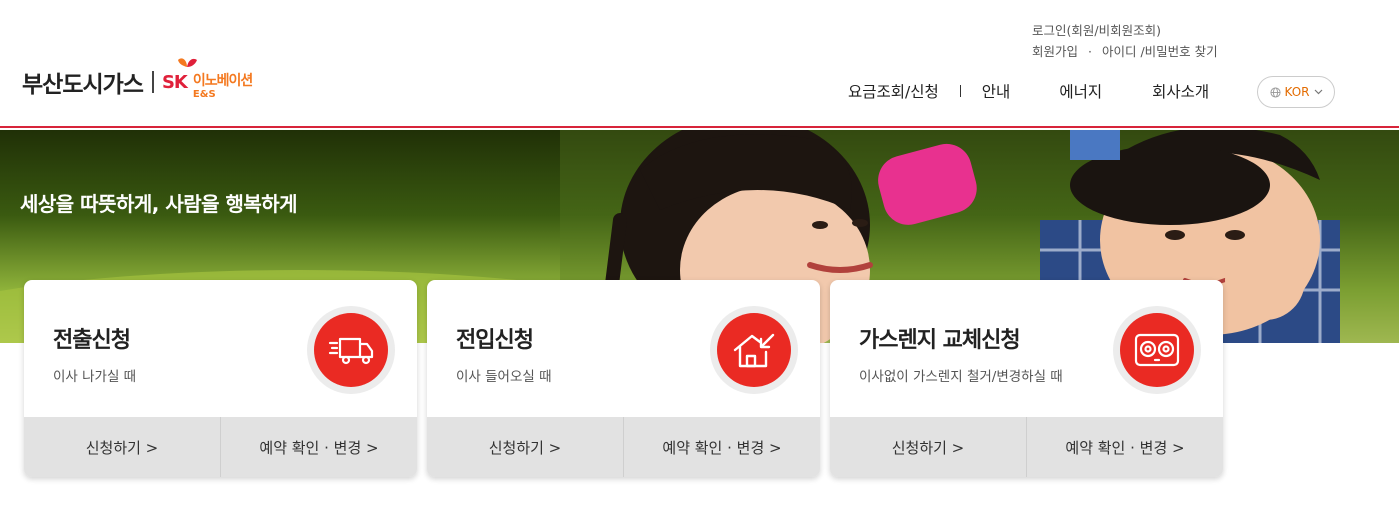 Image resolution: width=1399 pixels, height=513 pixels. What do you see at coordinates (95, 377) in the screenshot?
I see `card-description: 이사 나가실 때` at bounding box center [95, 377].